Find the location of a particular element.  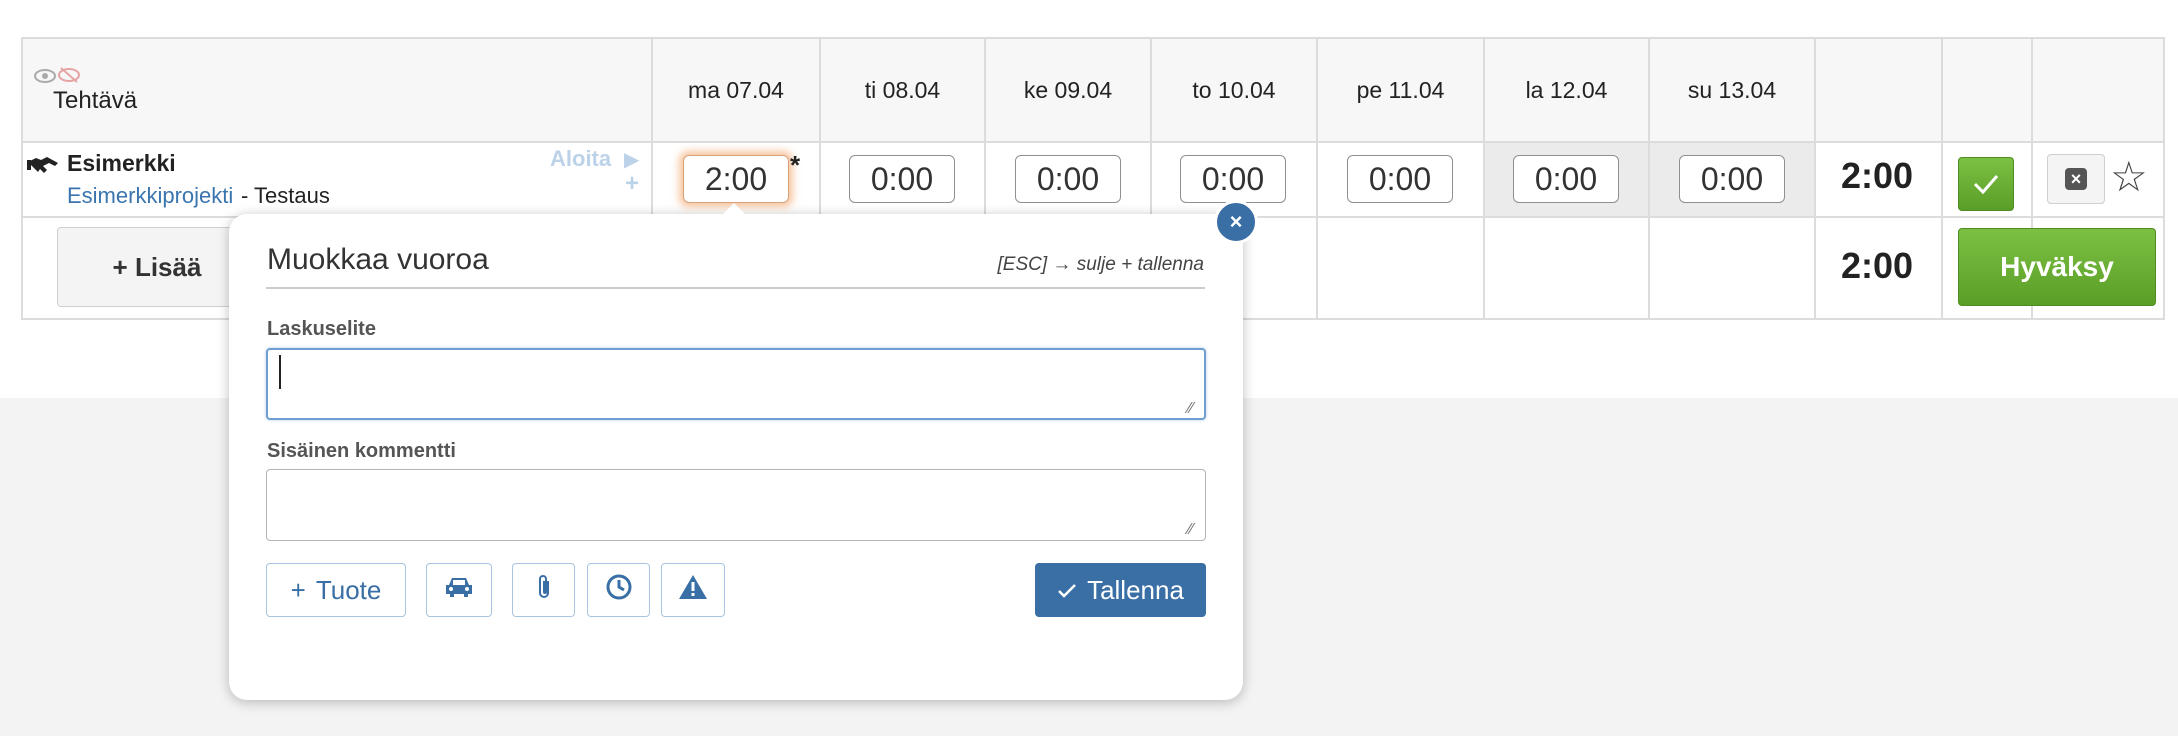

internal-comment-label: Sisäinen kommentti is located at coordinates (361, 451).